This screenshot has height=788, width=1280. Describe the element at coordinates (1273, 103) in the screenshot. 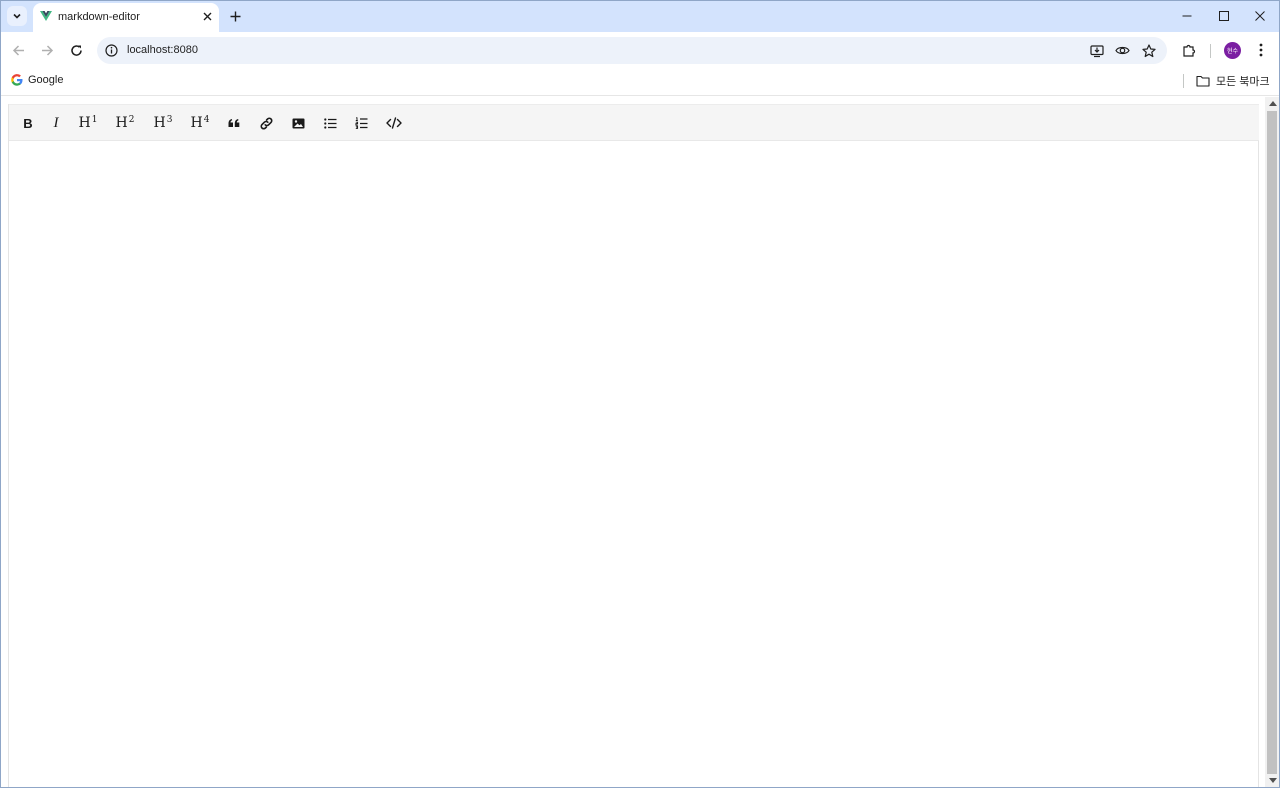

I see `scroll-up-arrow-icon` at that location.